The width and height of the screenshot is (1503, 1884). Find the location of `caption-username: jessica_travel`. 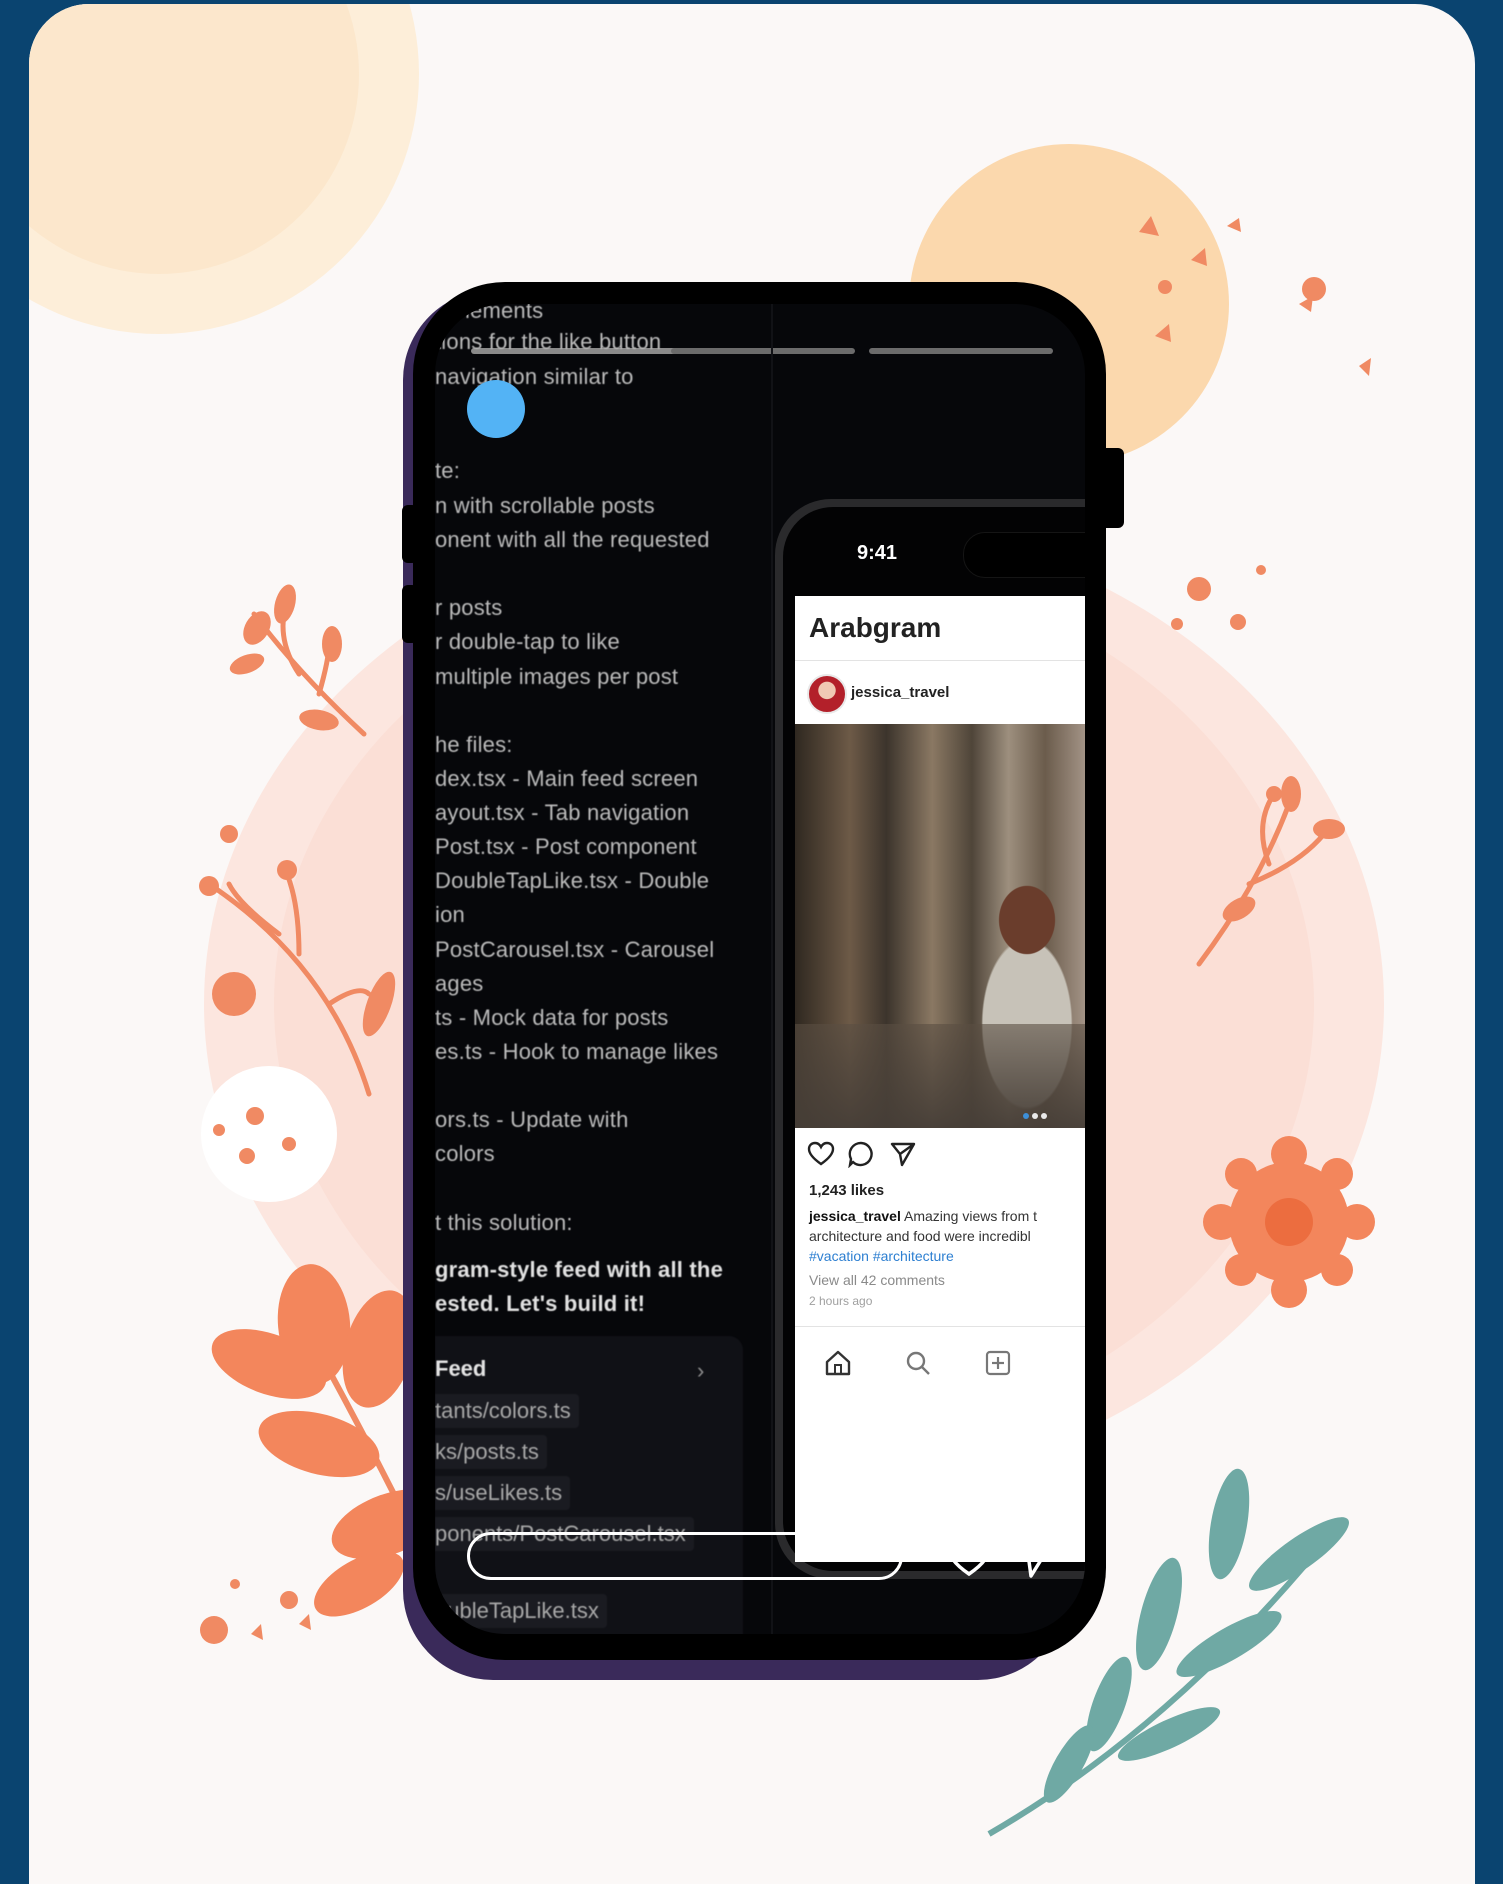

caption-username: jessica_travel is located at coordinates (855, 1216).